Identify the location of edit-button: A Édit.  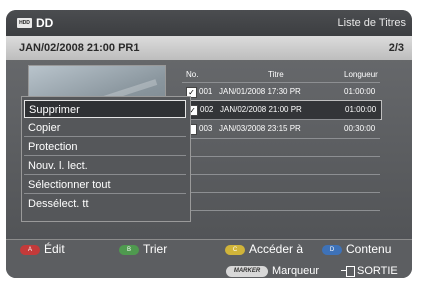
(42, 249).